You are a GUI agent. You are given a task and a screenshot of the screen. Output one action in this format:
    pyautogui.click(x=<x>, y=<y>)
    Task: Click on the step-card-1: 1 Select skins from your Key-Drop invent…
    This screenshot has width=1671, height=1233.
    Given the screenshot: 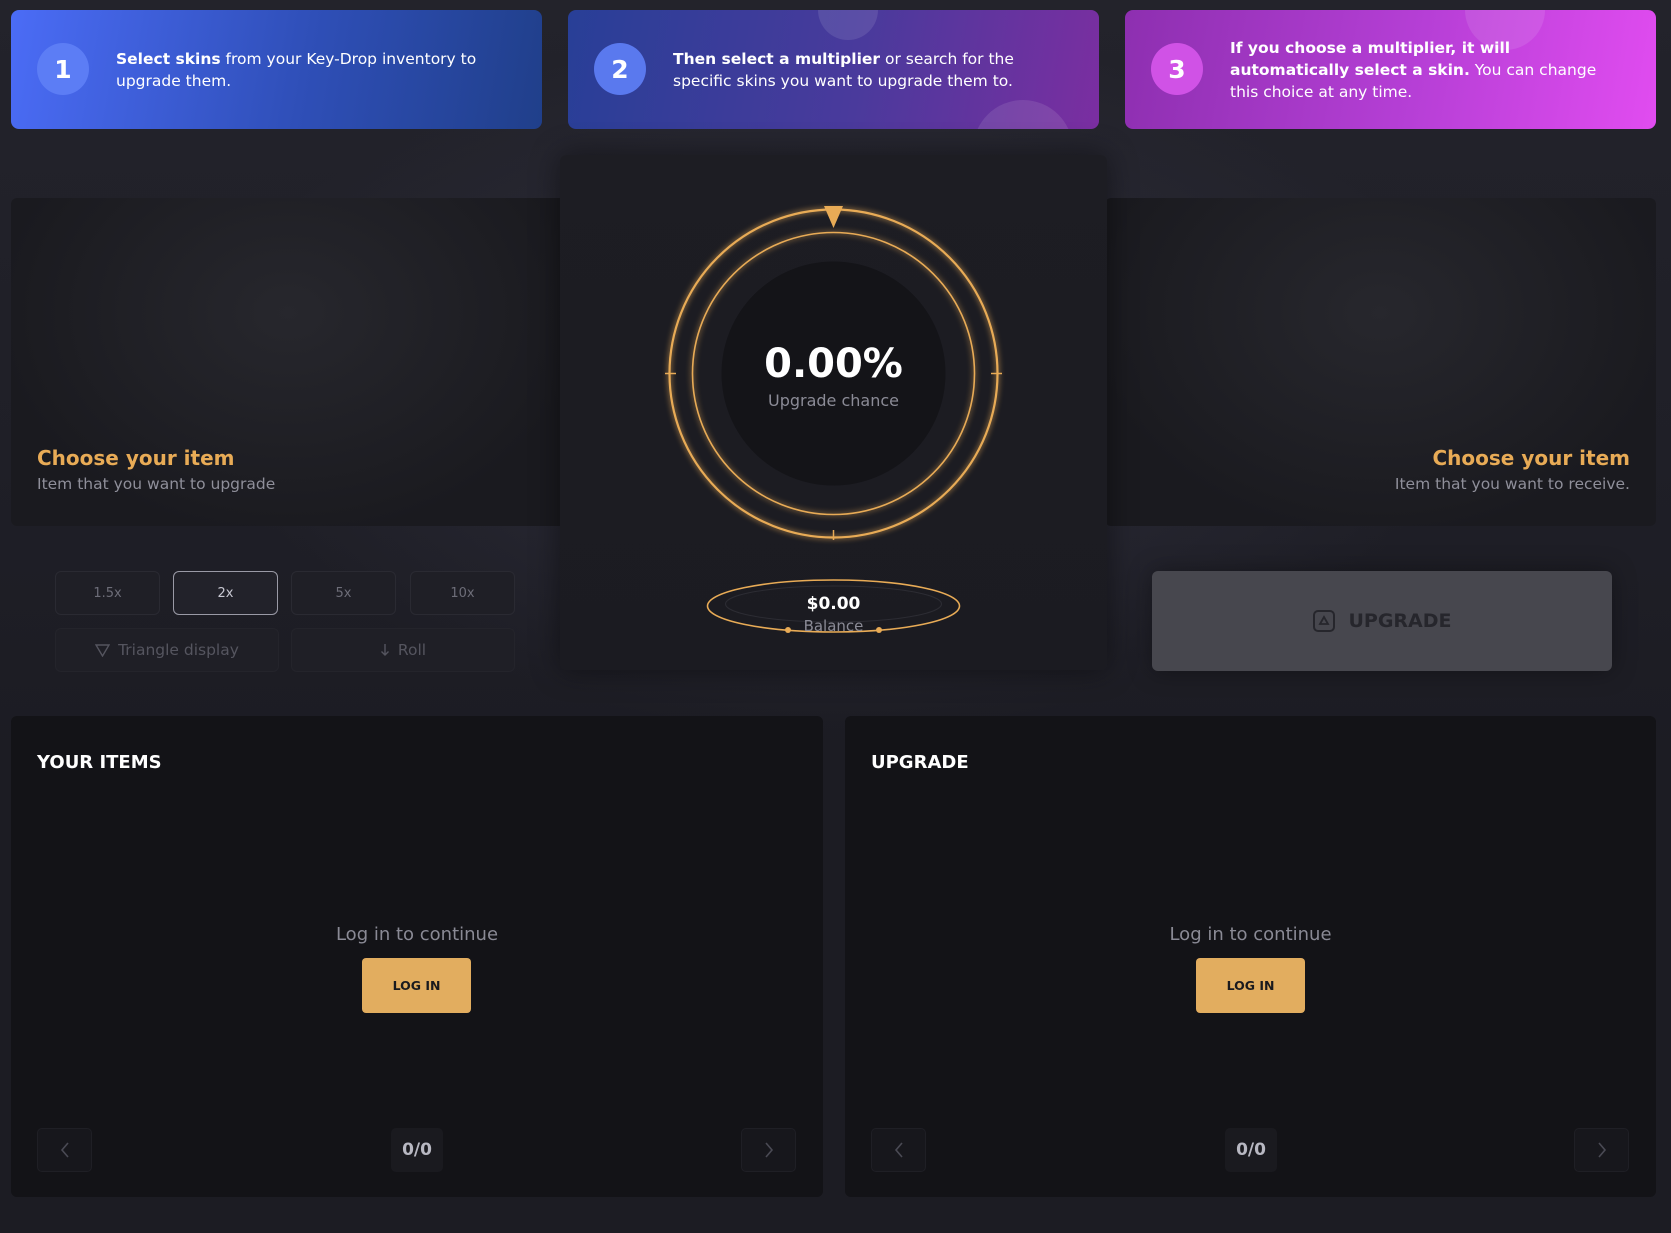 What is the action you would take?
    pyautogui.click(x=276, y=69)
    